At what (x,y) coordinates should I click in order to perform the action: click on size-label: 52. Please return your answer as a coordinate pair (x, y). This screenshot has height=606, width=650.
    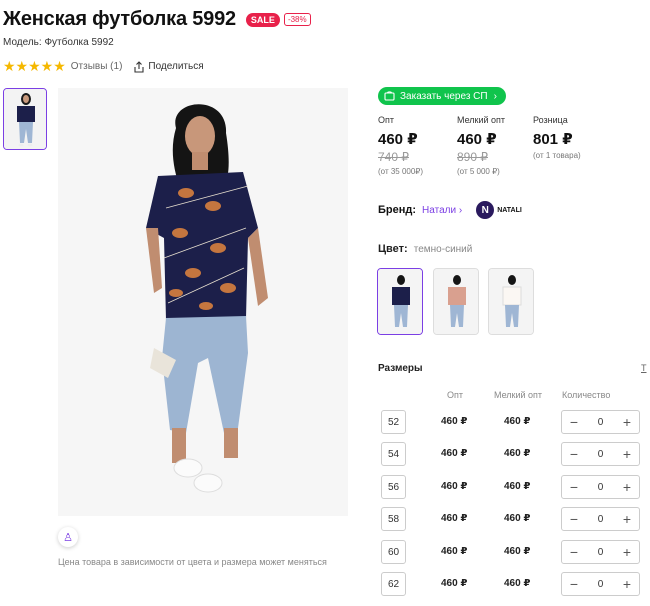
    Looking at the image, I should click on (393, 422).